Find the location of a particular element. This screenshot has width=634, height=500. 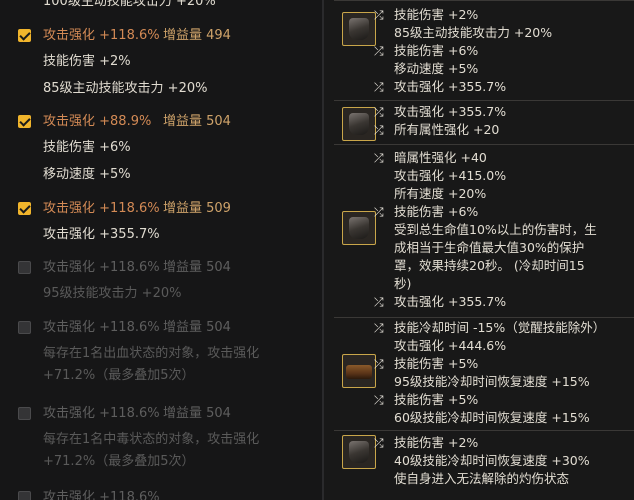

equipment-option-text: 成相当于生命值最大值30%的保护 is located at coordinates (489, 247).